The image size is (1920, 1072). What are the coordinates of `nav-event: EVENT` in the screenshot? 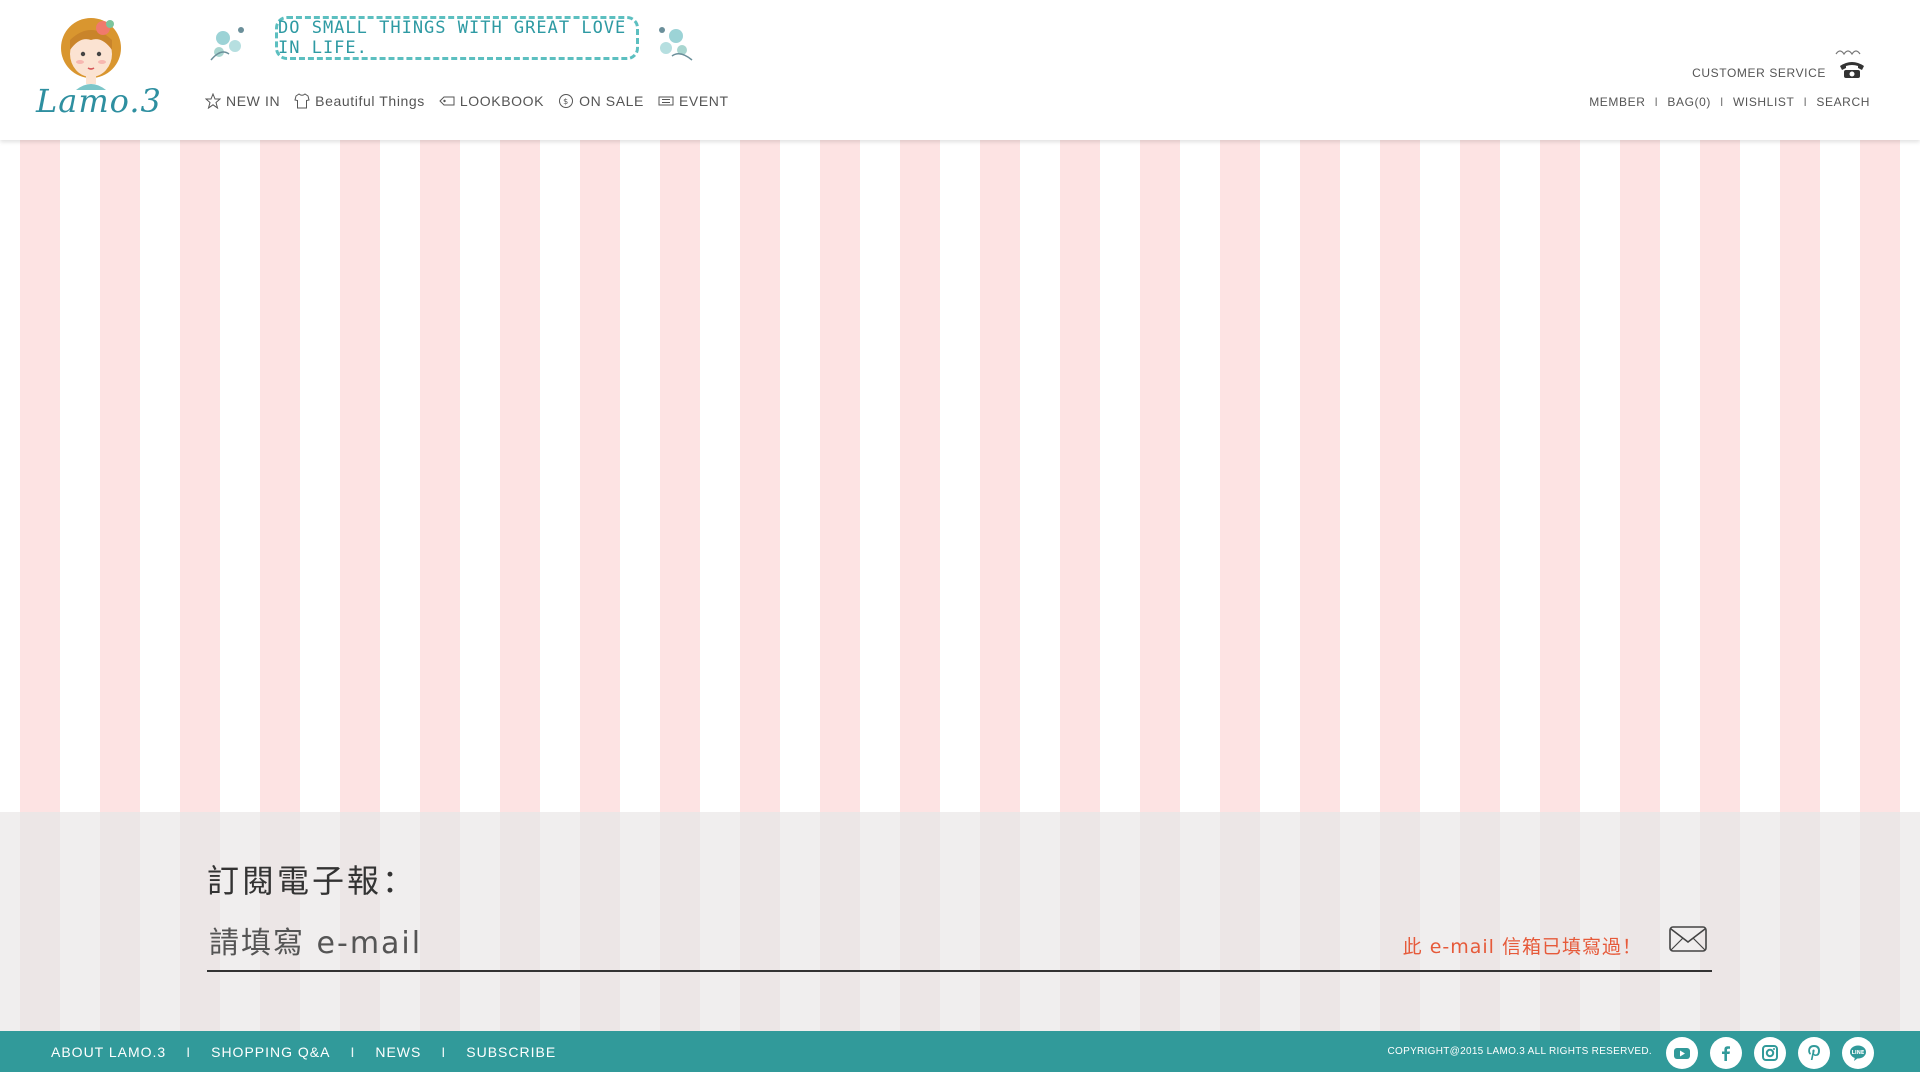 It's located at (693, 101).